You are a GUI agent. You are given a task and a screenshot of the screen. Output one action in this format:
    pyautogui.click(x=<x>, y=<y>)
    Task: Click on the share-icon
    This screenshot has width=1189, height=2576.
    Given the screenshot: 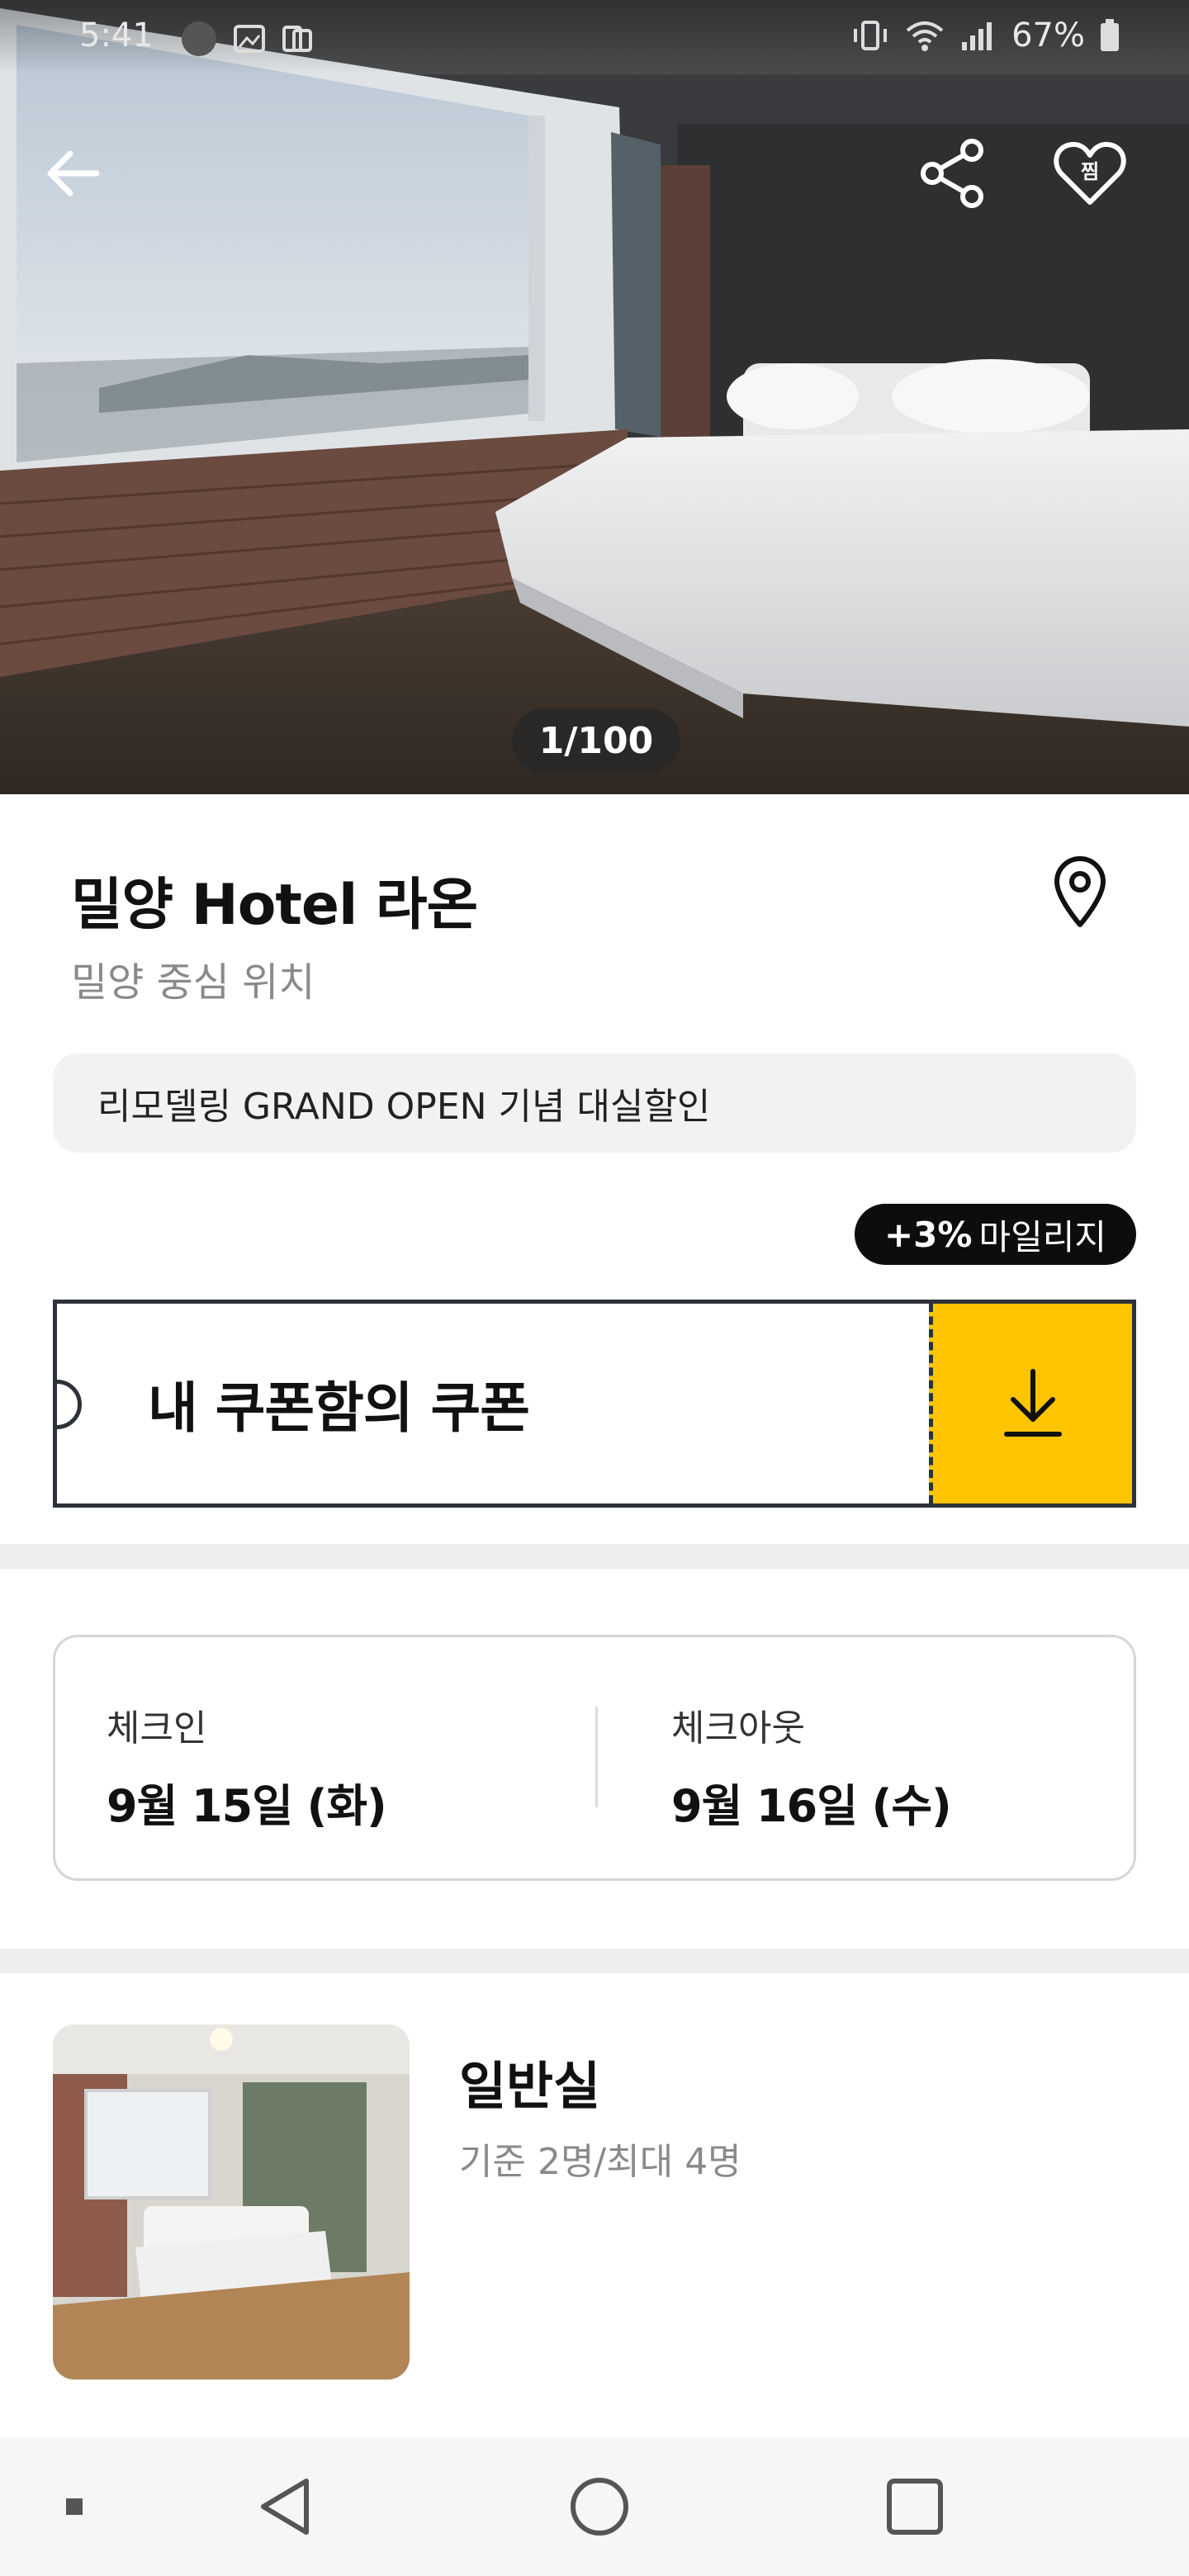 What is the action you would take?
    pyautogui.click(x=952, y=173)
    